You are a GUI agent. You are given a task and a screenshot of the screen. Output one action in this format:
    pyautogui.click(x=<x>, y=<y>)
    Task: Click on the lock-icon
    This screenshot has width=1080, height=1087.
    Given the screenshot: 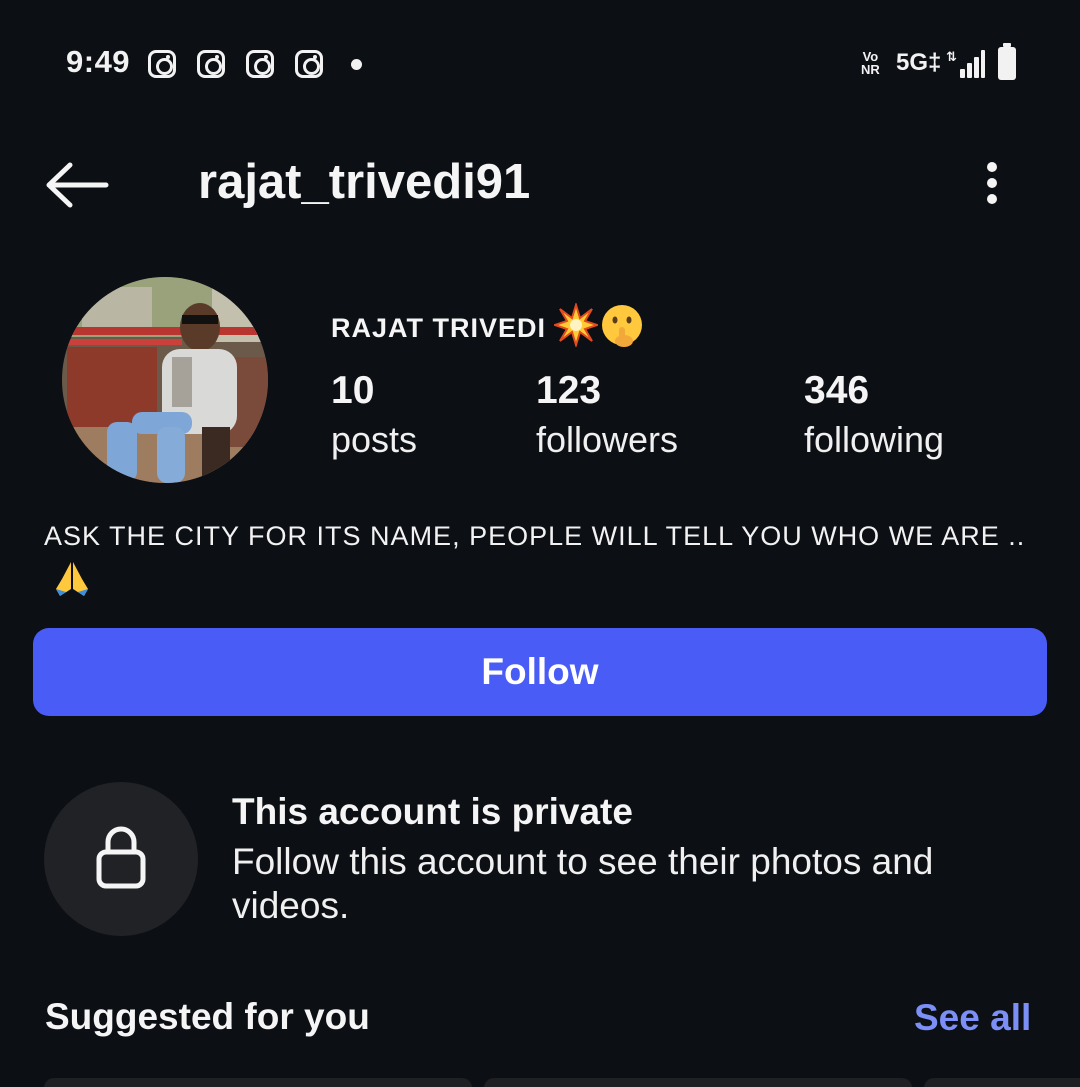 What is the action you would take?
    pyautogui.click(x=121, y=859)
    